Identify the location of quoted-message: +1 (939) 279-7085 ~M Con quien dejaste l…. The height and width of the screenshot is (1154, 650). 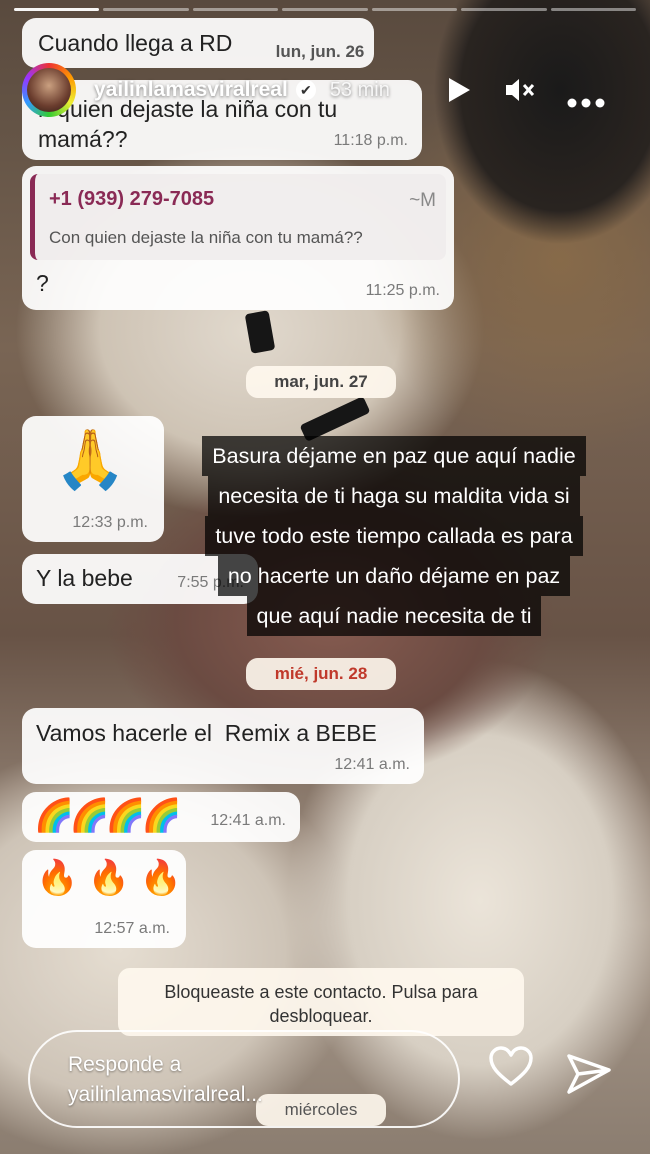
(238, 217).